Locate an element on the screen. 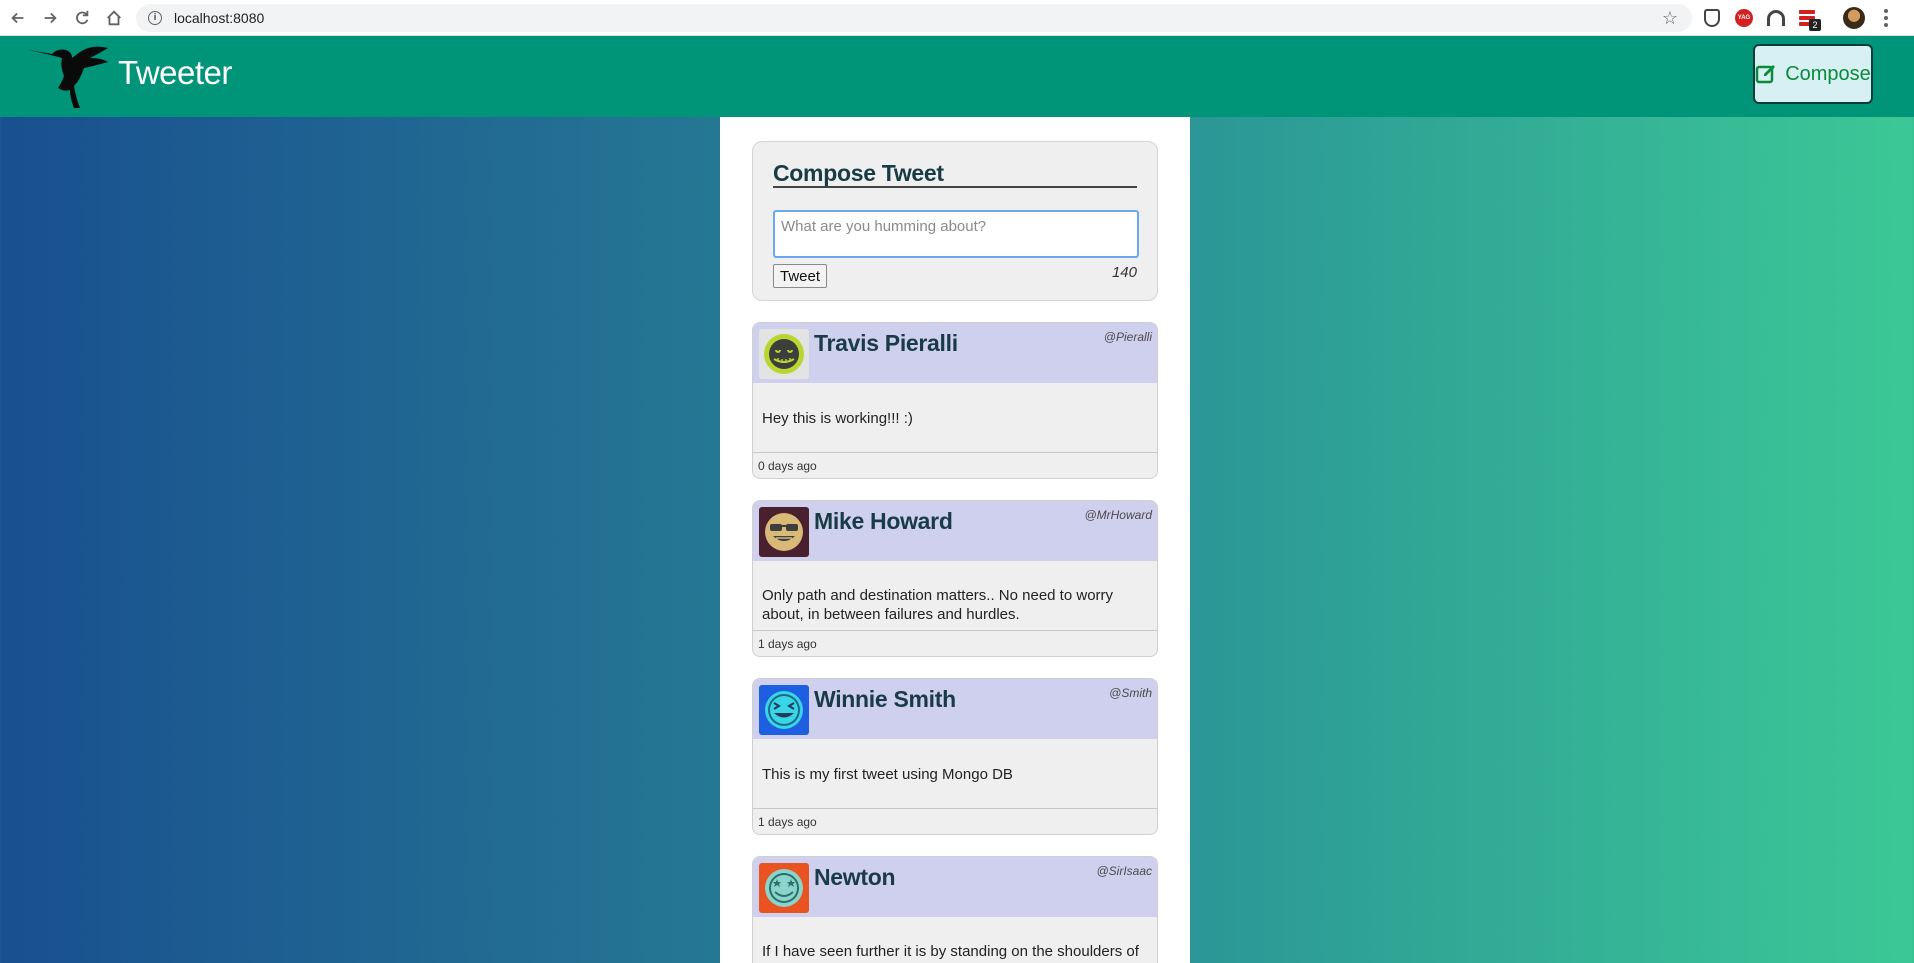  tweet-header: Travis Pieralli @Pieralli is located at coordinates (955, 353).